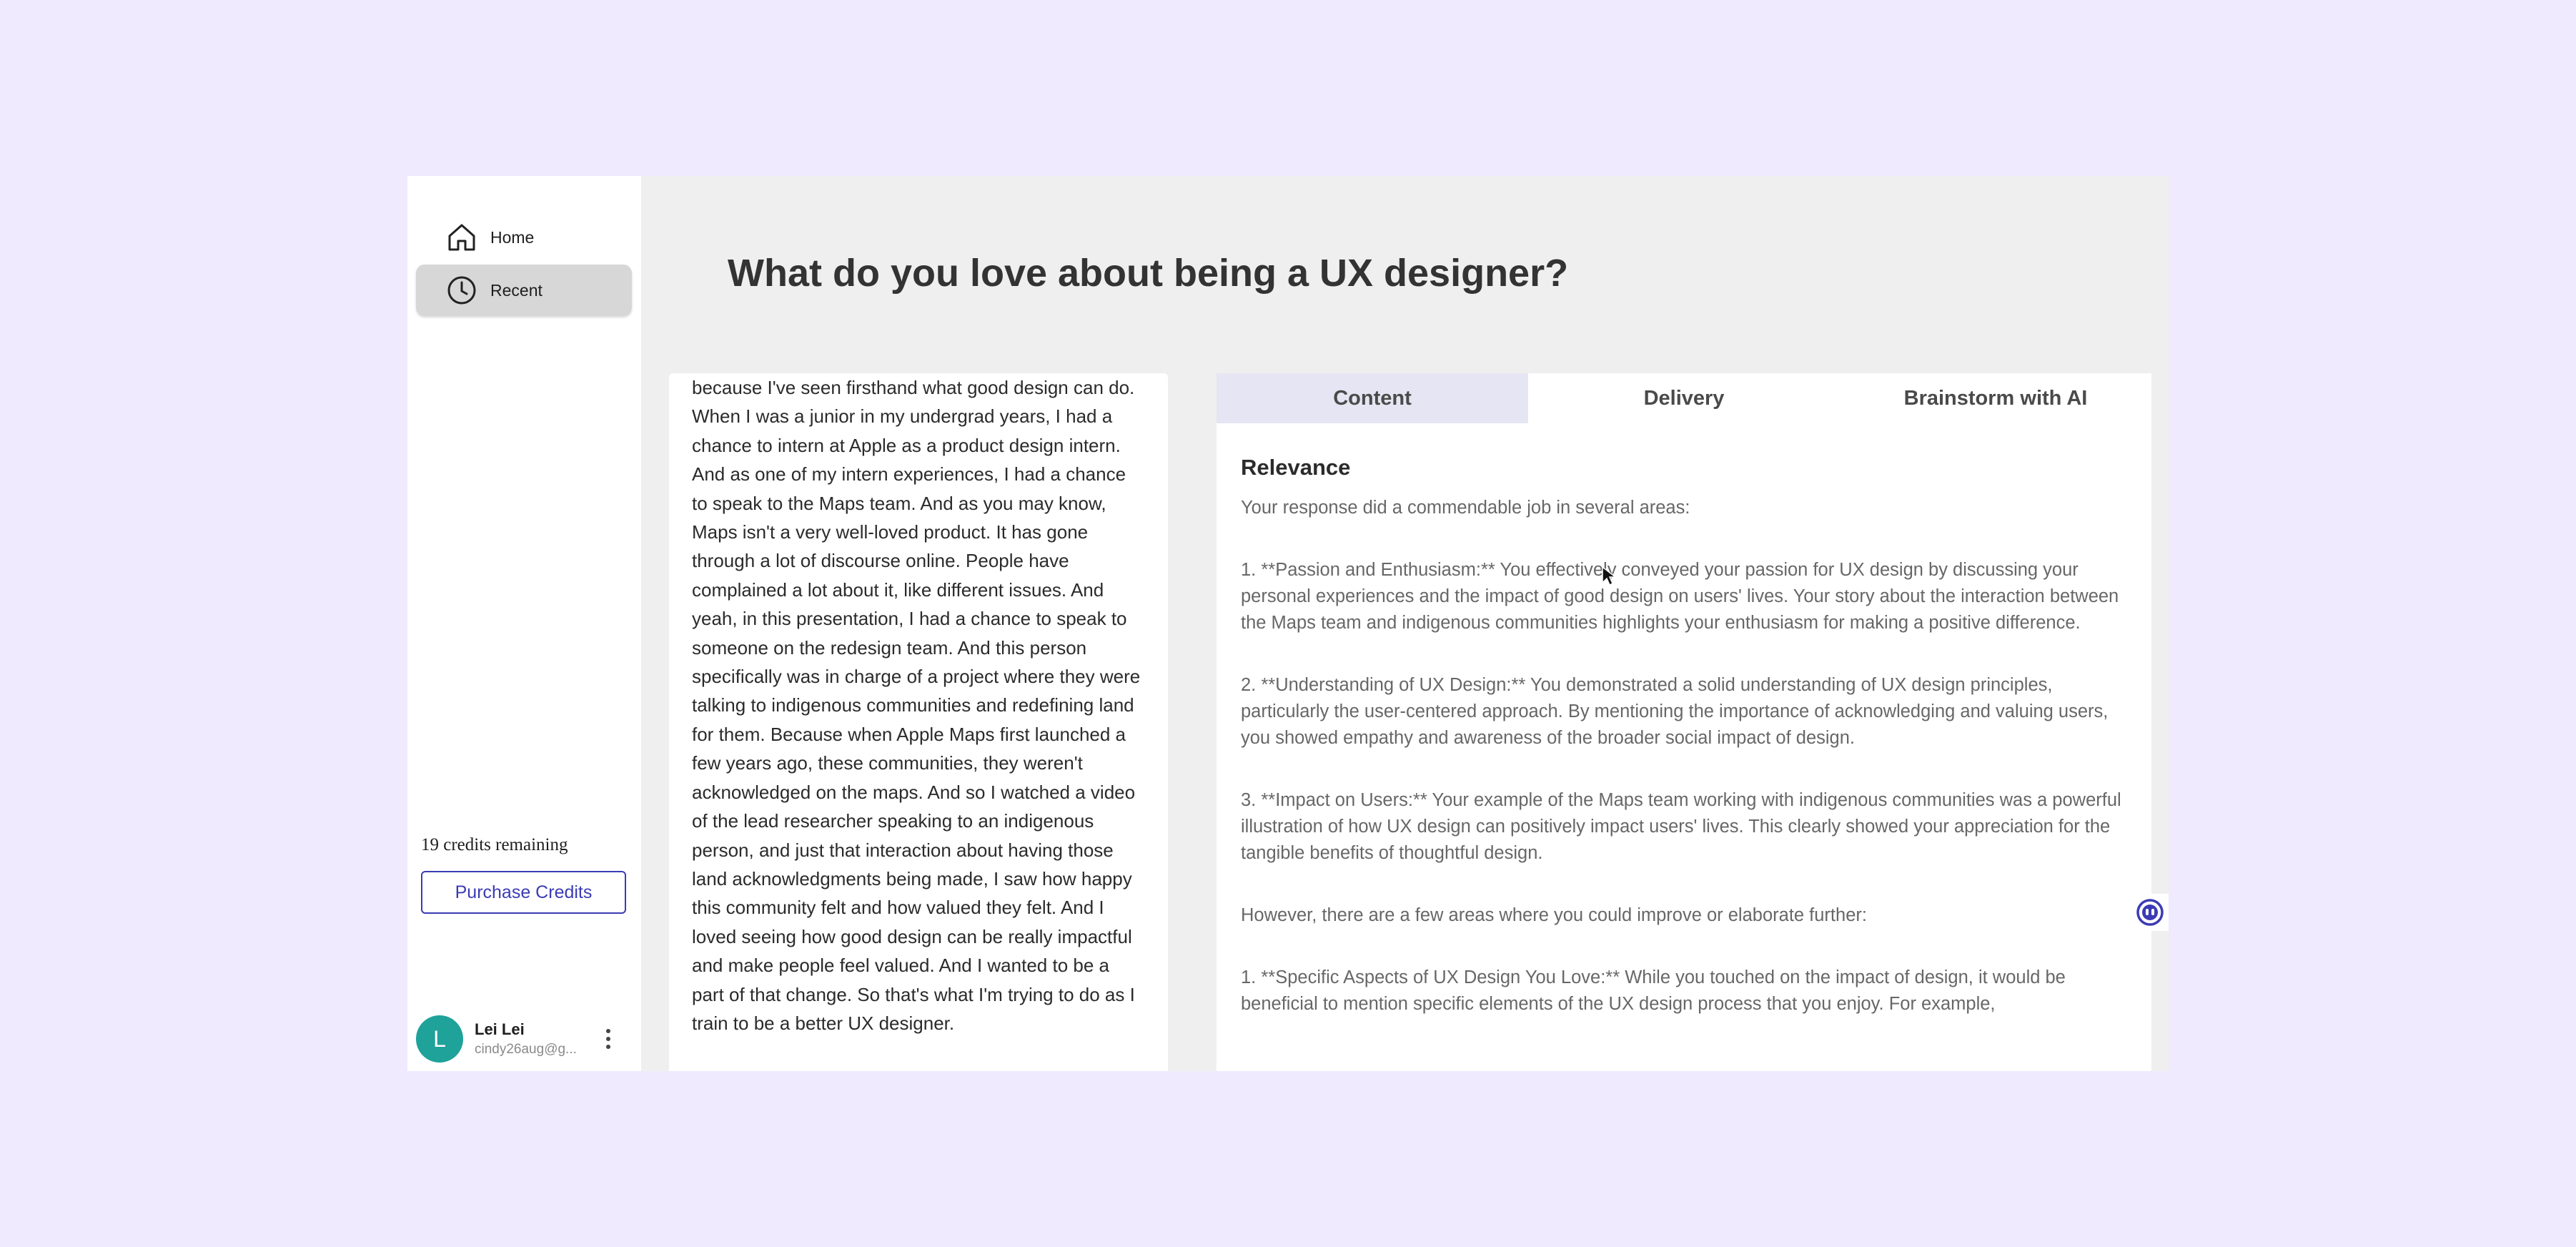 The image size is (2576, 1247). Describe the element at coordinates (1609, 578) in the screenshot. I see `mouse-cursor-icon` at that location.